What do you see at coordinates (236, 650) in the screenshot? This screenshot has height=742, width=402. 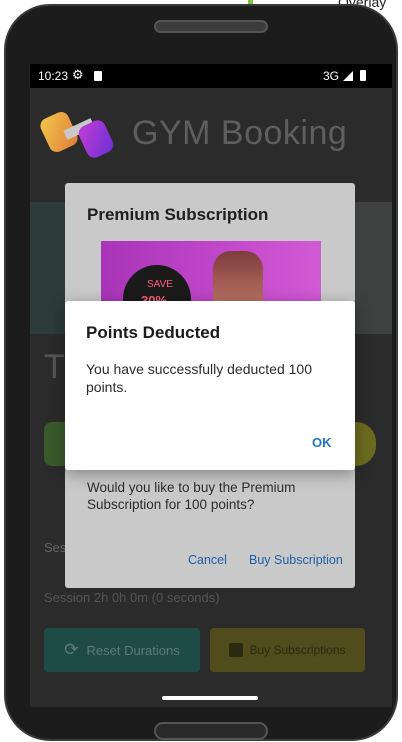 I see `store-icon` at bounding box center [236, 650].